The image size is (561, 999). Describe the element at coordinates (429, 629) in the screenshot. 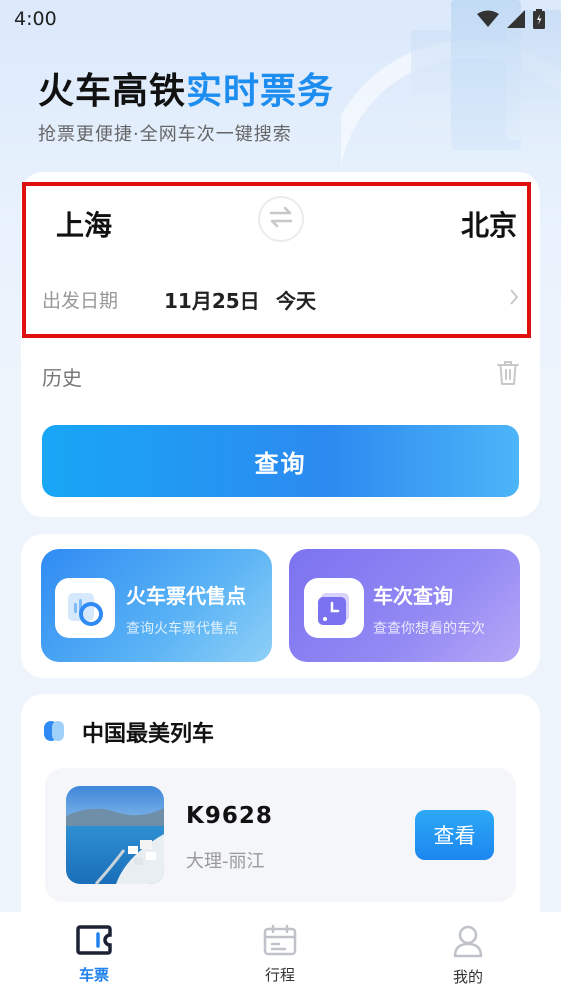

I see `train-schedule-desc: 查查你想看的车次` at that location.